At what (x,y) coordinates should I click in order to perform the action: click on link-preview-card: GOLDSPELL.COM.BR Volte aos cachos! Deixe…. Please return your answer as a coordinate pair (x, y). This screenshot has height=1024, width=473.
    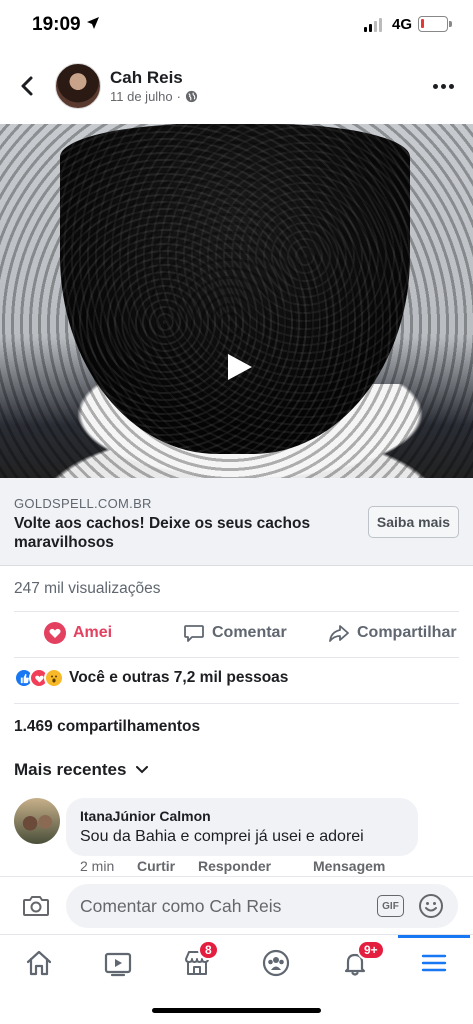
    Looking at the image, I should click on (236, 522).